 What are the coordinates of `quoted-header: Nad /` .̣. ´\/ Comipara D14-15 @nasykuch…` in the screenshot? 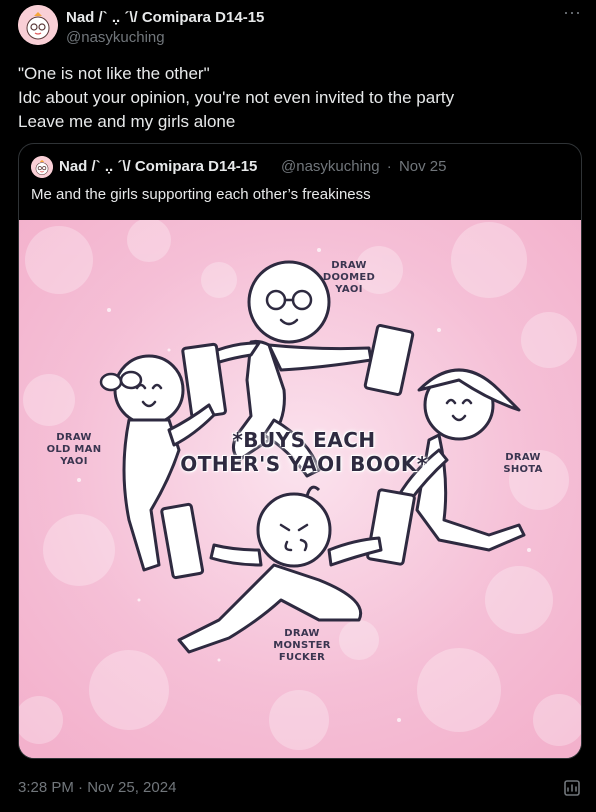 It's located at (301, 167).